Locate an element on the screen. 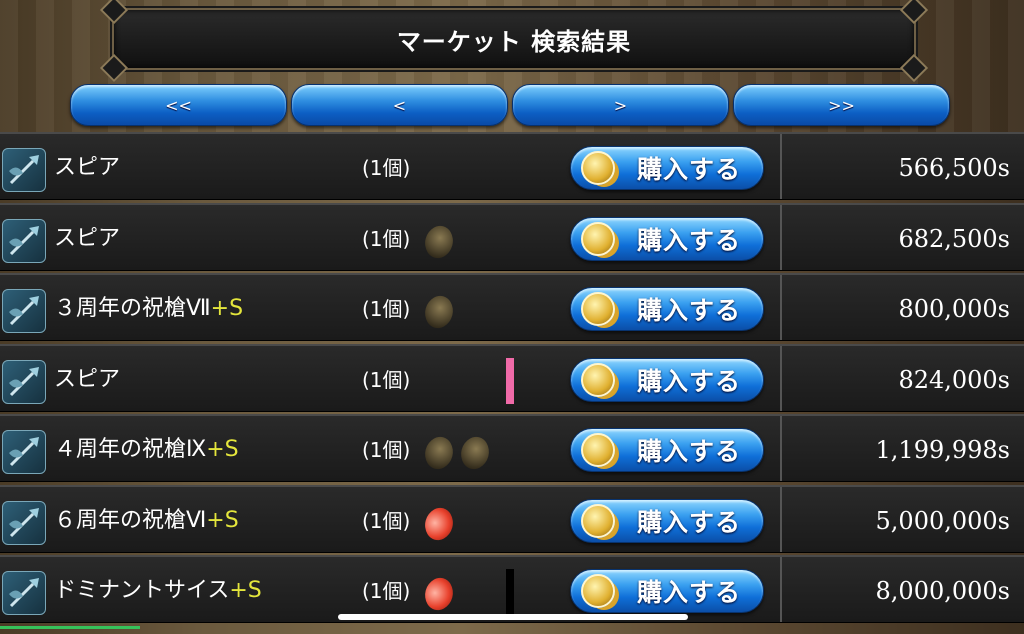 The width and height of the screenshot is (1024, 634). item-name-text: ４周年の祝槍Ⅸ is located at coordinates (130, 449).